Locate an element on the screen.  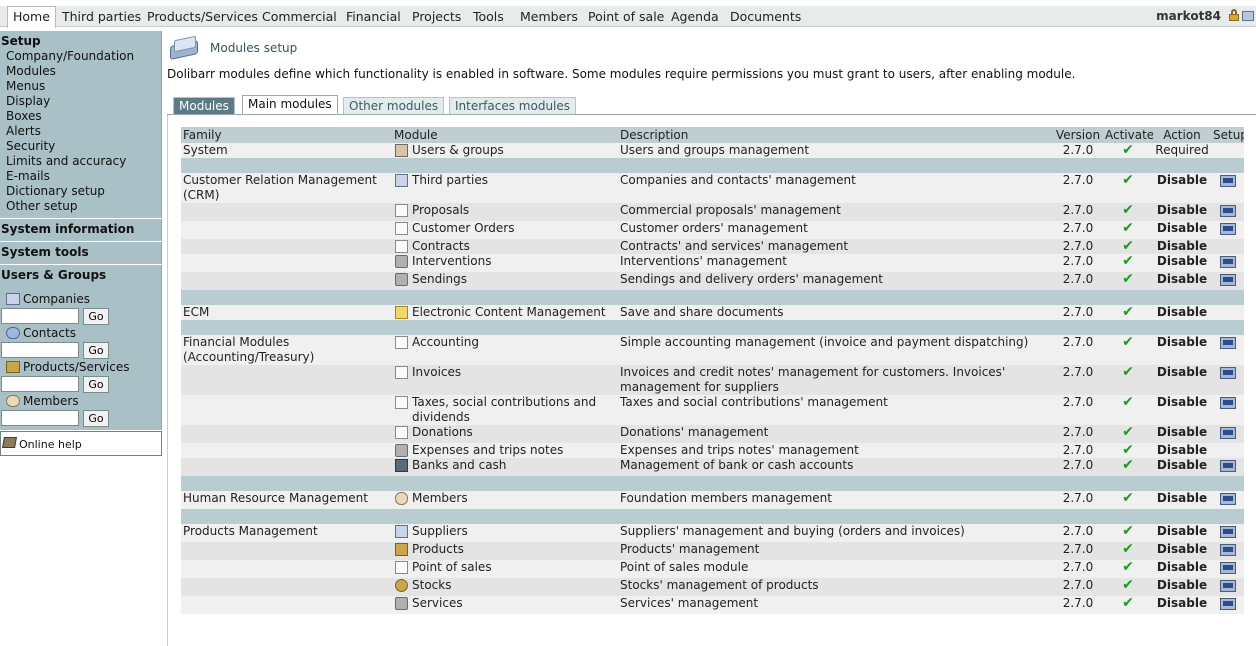
topmenu-home: Home is located at coordinates (31, 17).